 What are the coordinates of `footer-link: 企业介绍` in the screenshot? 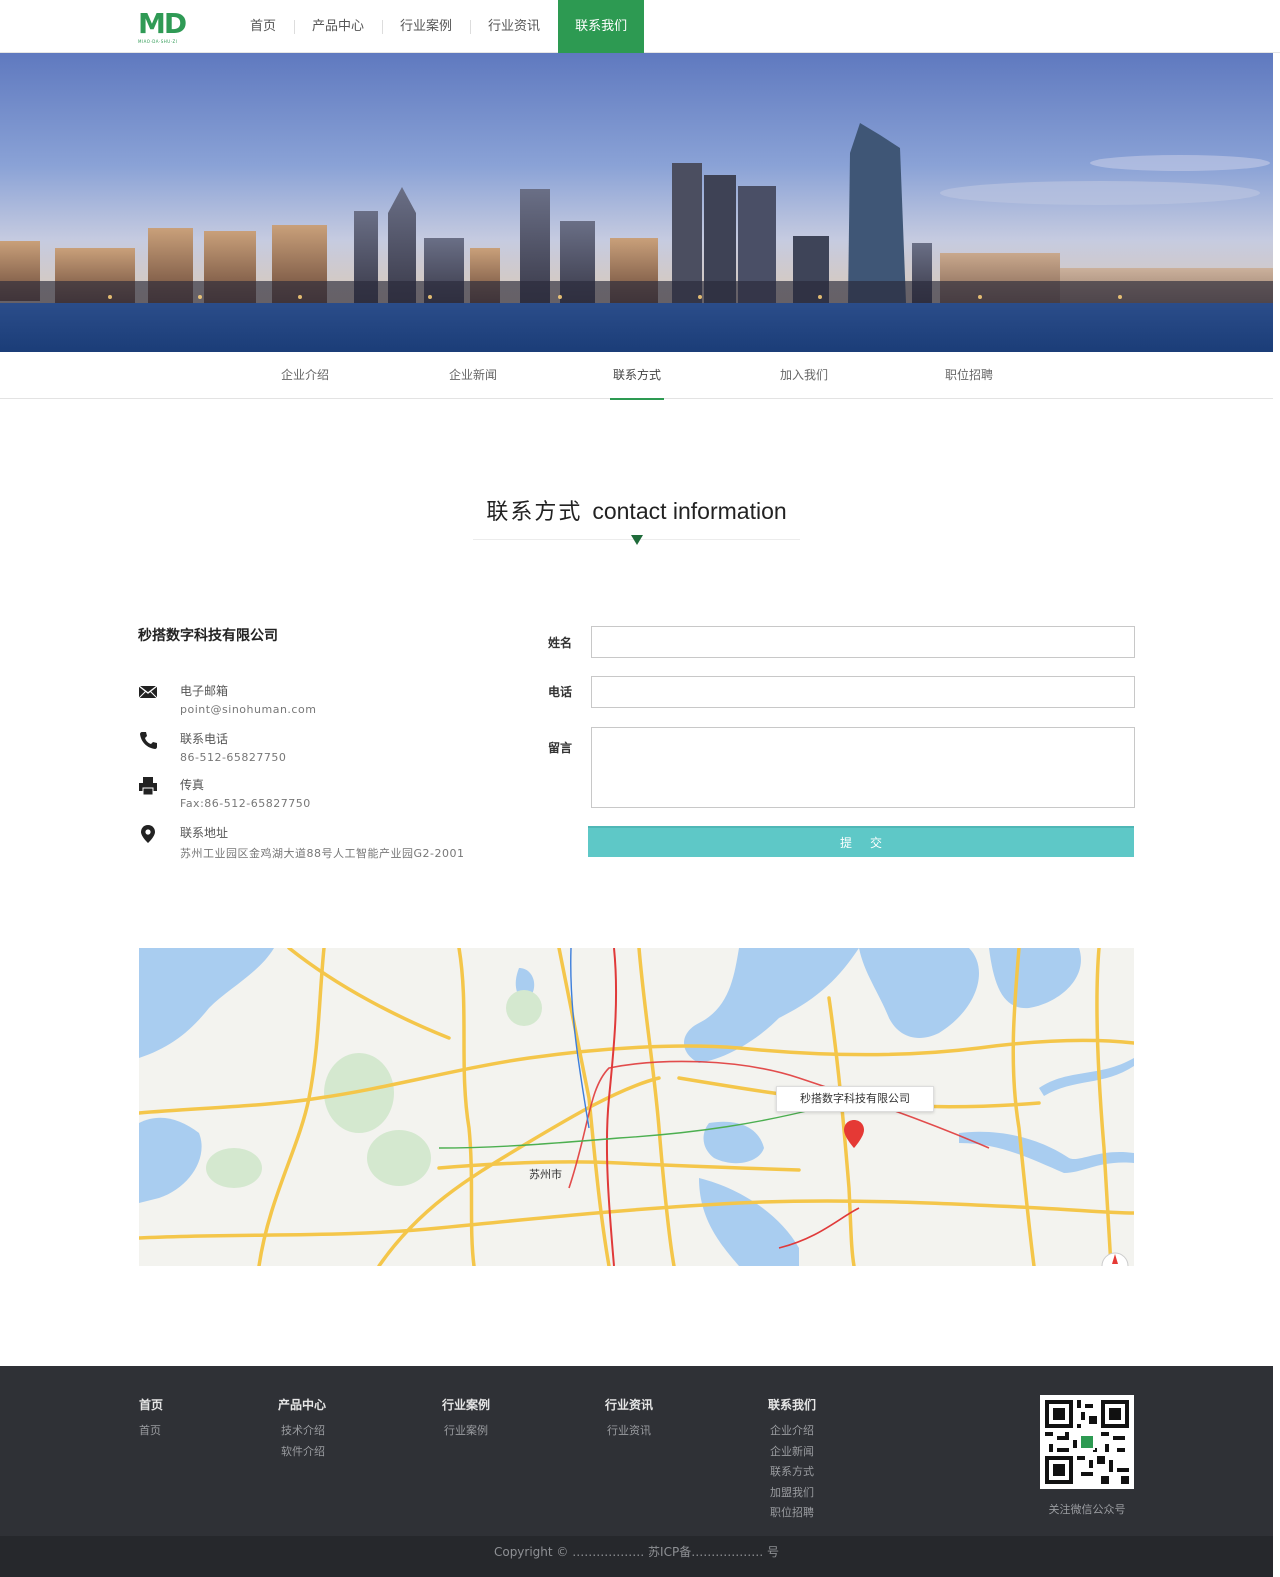 It's located at (792, 1431).